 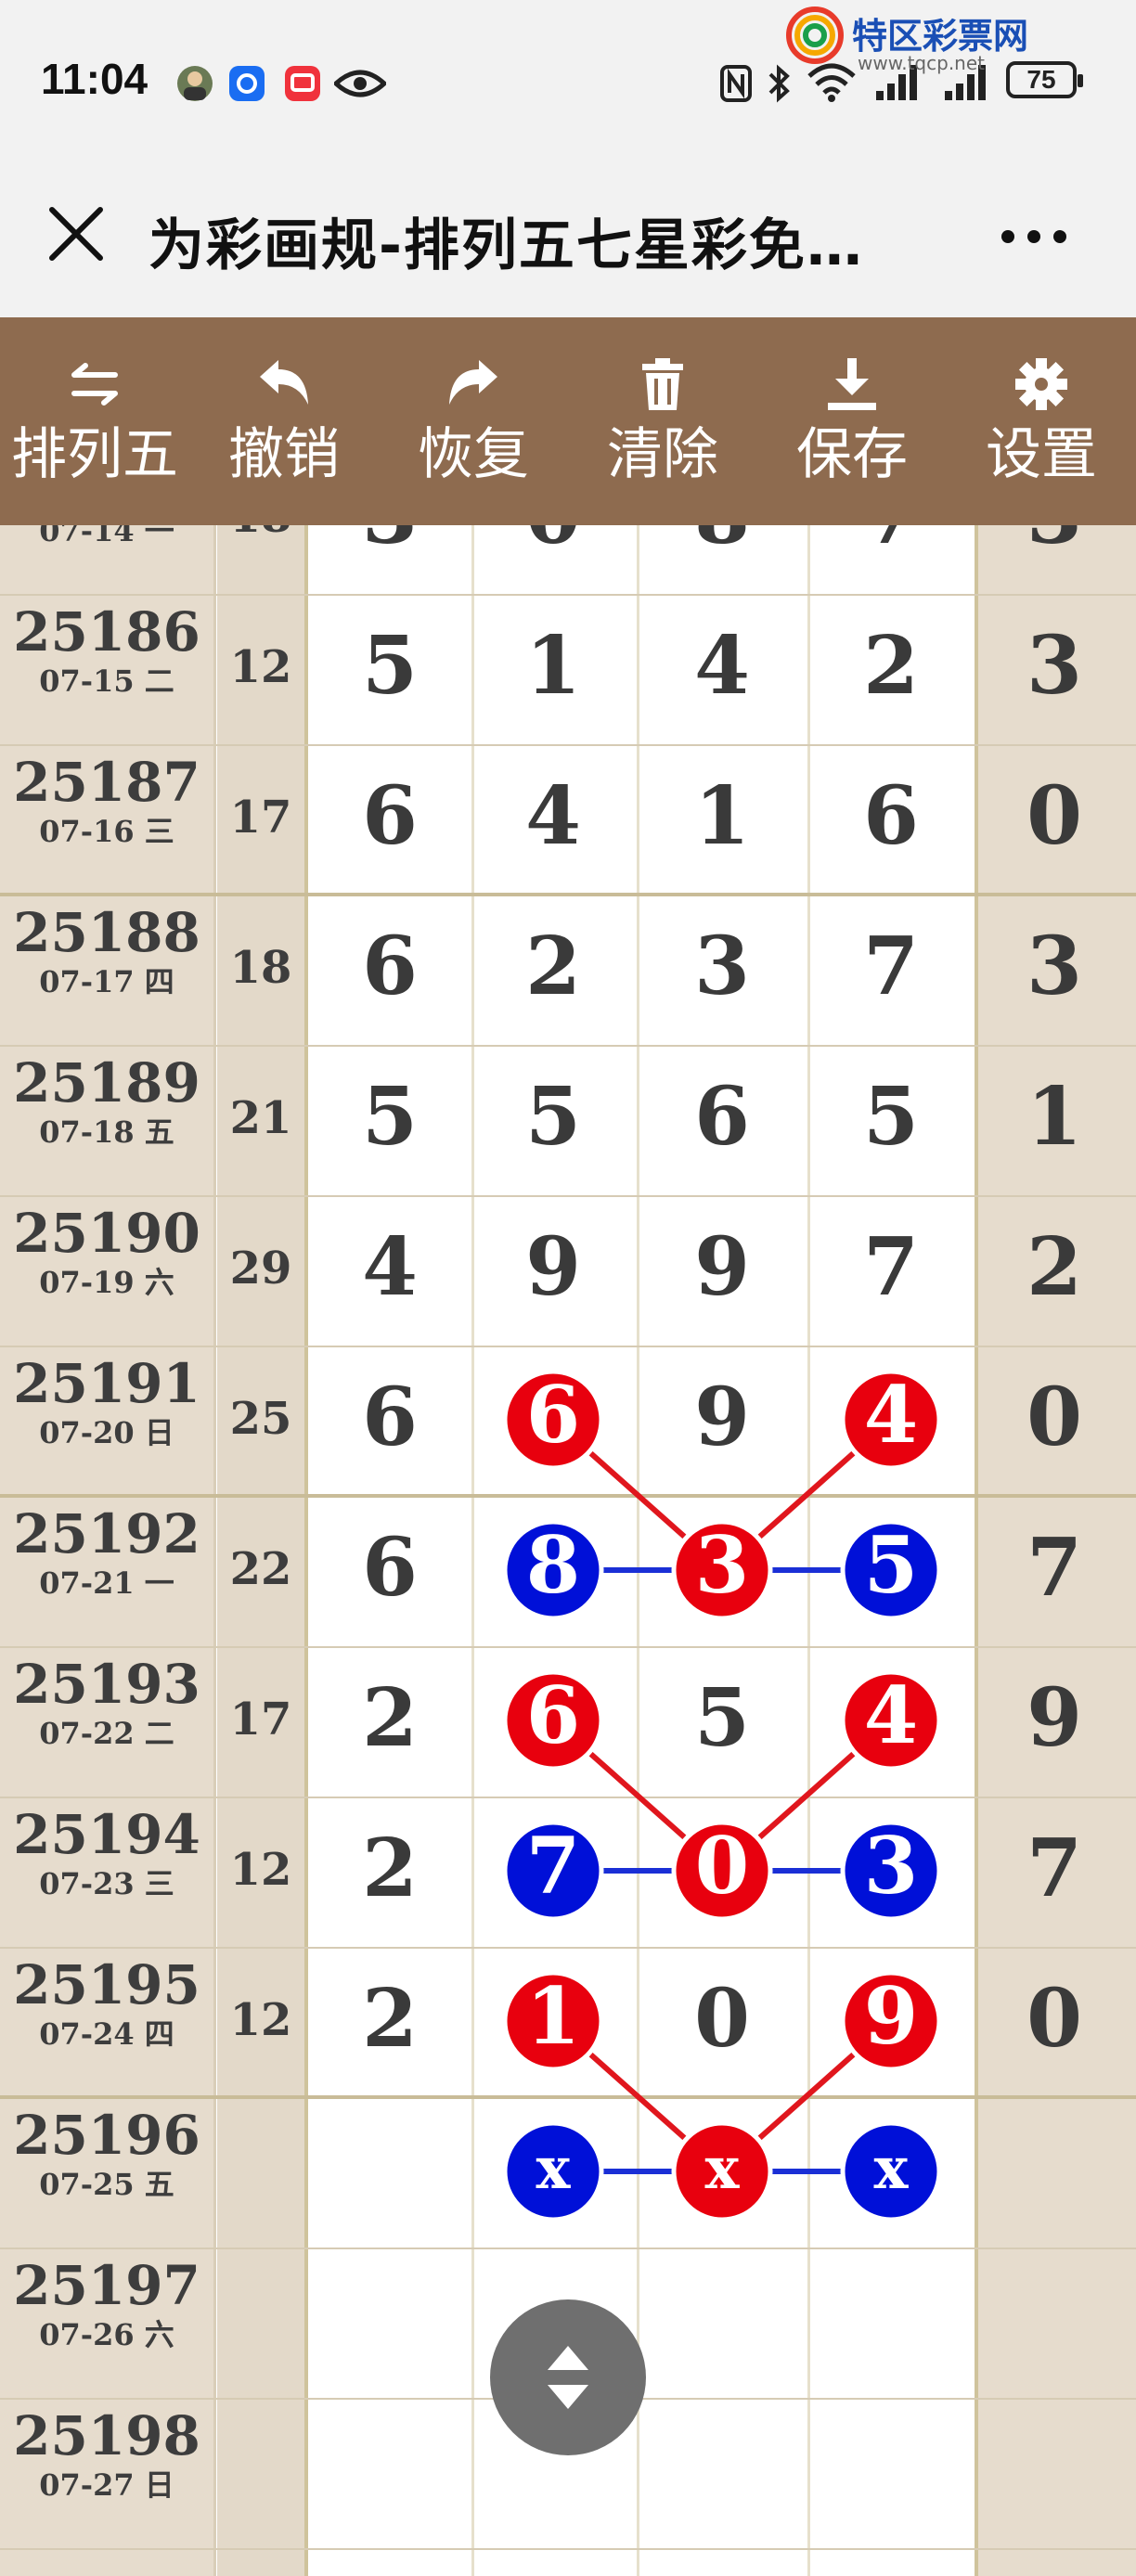 What do you see at coordinates (94, 79) in the screenshot?
I see `status-time: 11:04` at bounding box center [94, 79].